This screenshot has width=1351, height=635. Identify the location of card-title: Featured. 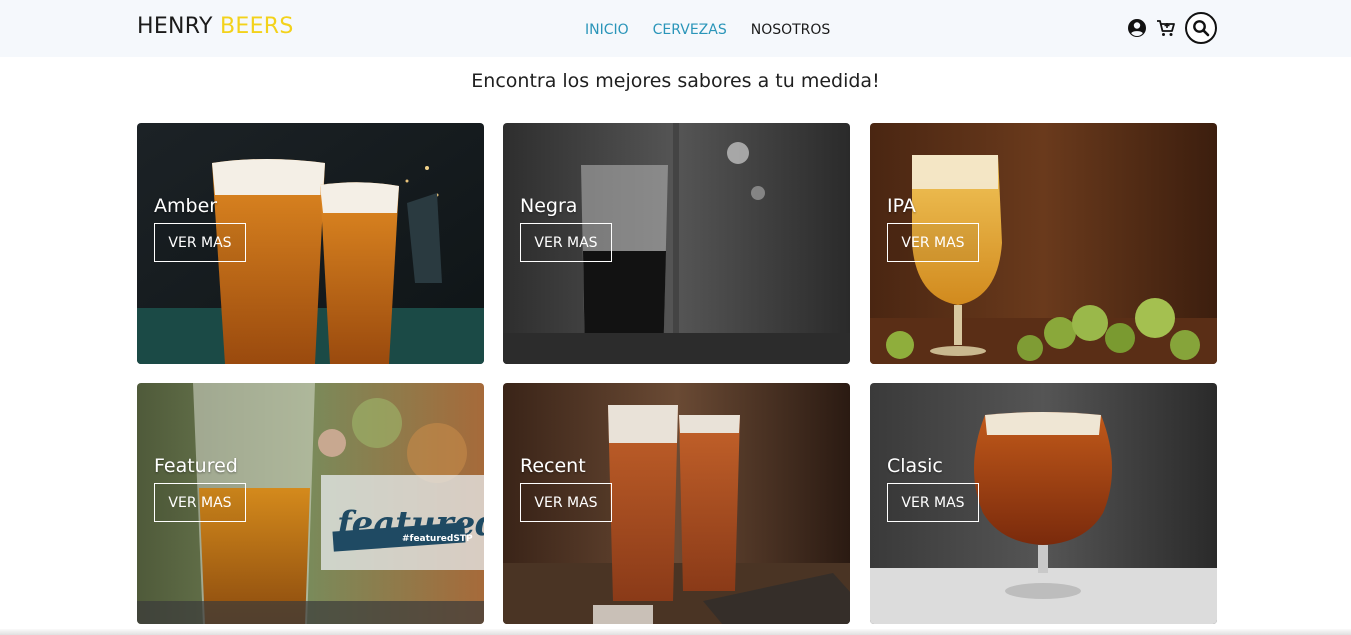
(196, 466).